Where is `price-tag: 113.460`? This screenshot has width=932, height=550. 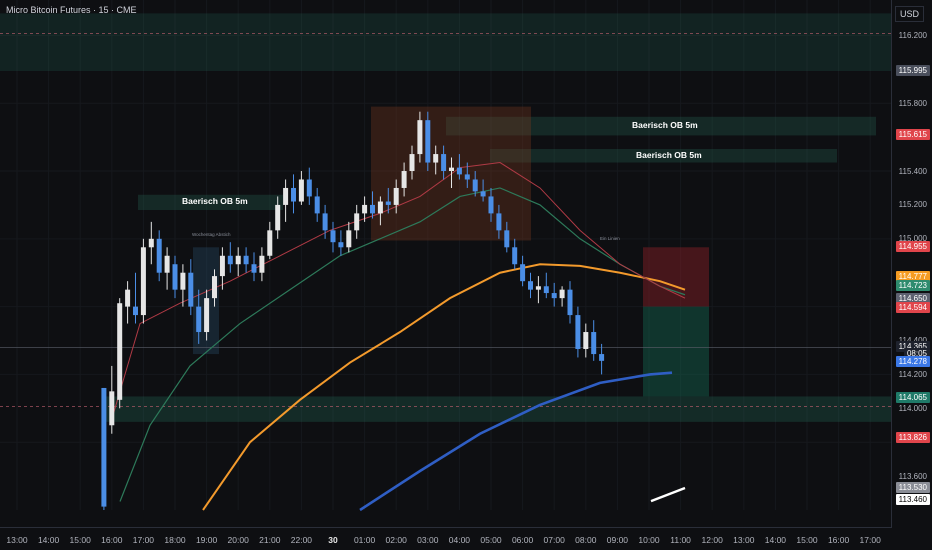
price-tag: 113.460 is located at coordinates (912, 500).